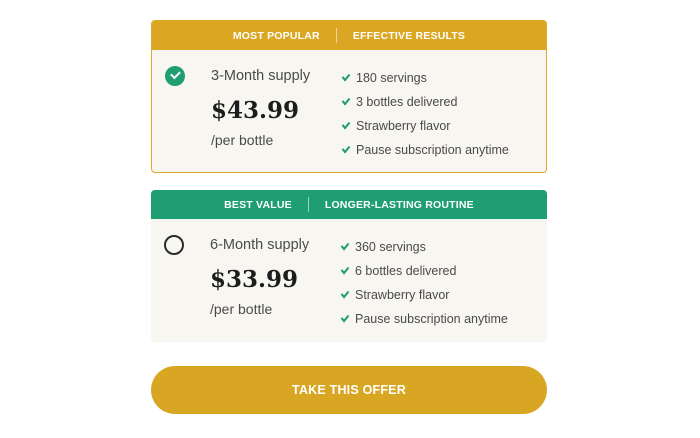 Image resolution: width=700 pixels, height=438 pixels. I want to click on feature-item: 180 servings, so click(425, 78).